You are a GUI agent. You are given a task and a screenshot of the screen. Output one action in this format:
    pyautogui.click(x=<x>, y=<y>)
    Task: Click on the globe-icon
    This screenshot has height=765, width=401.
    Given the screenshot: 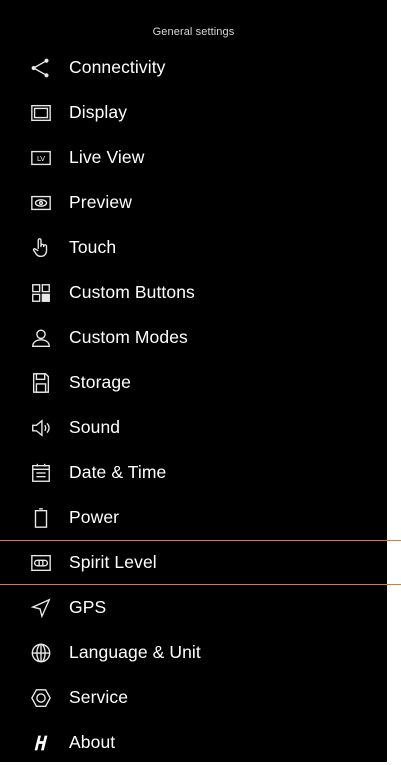 What is the action you would take?
    pyautogui.click(x=41, y=653)
    